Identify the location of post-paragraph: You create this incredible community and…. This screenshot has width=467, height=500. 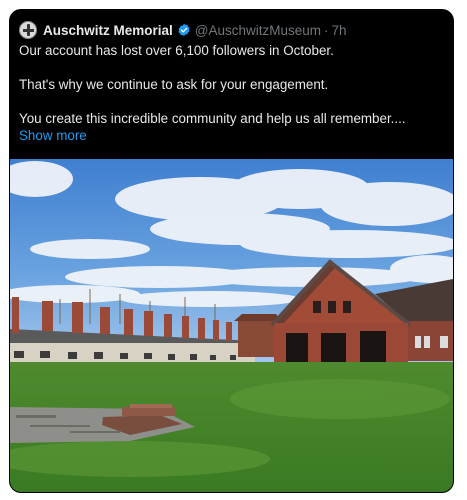
(212, 118).